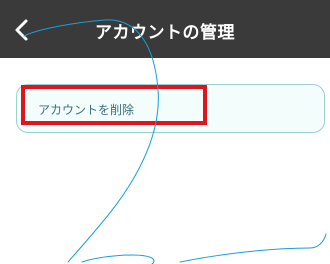 This screenshot has height=264, width=330. Describe the element at coordinates (86, 110) in the screenshot. I see `delete-account-label: アカウントを削除` at that location.